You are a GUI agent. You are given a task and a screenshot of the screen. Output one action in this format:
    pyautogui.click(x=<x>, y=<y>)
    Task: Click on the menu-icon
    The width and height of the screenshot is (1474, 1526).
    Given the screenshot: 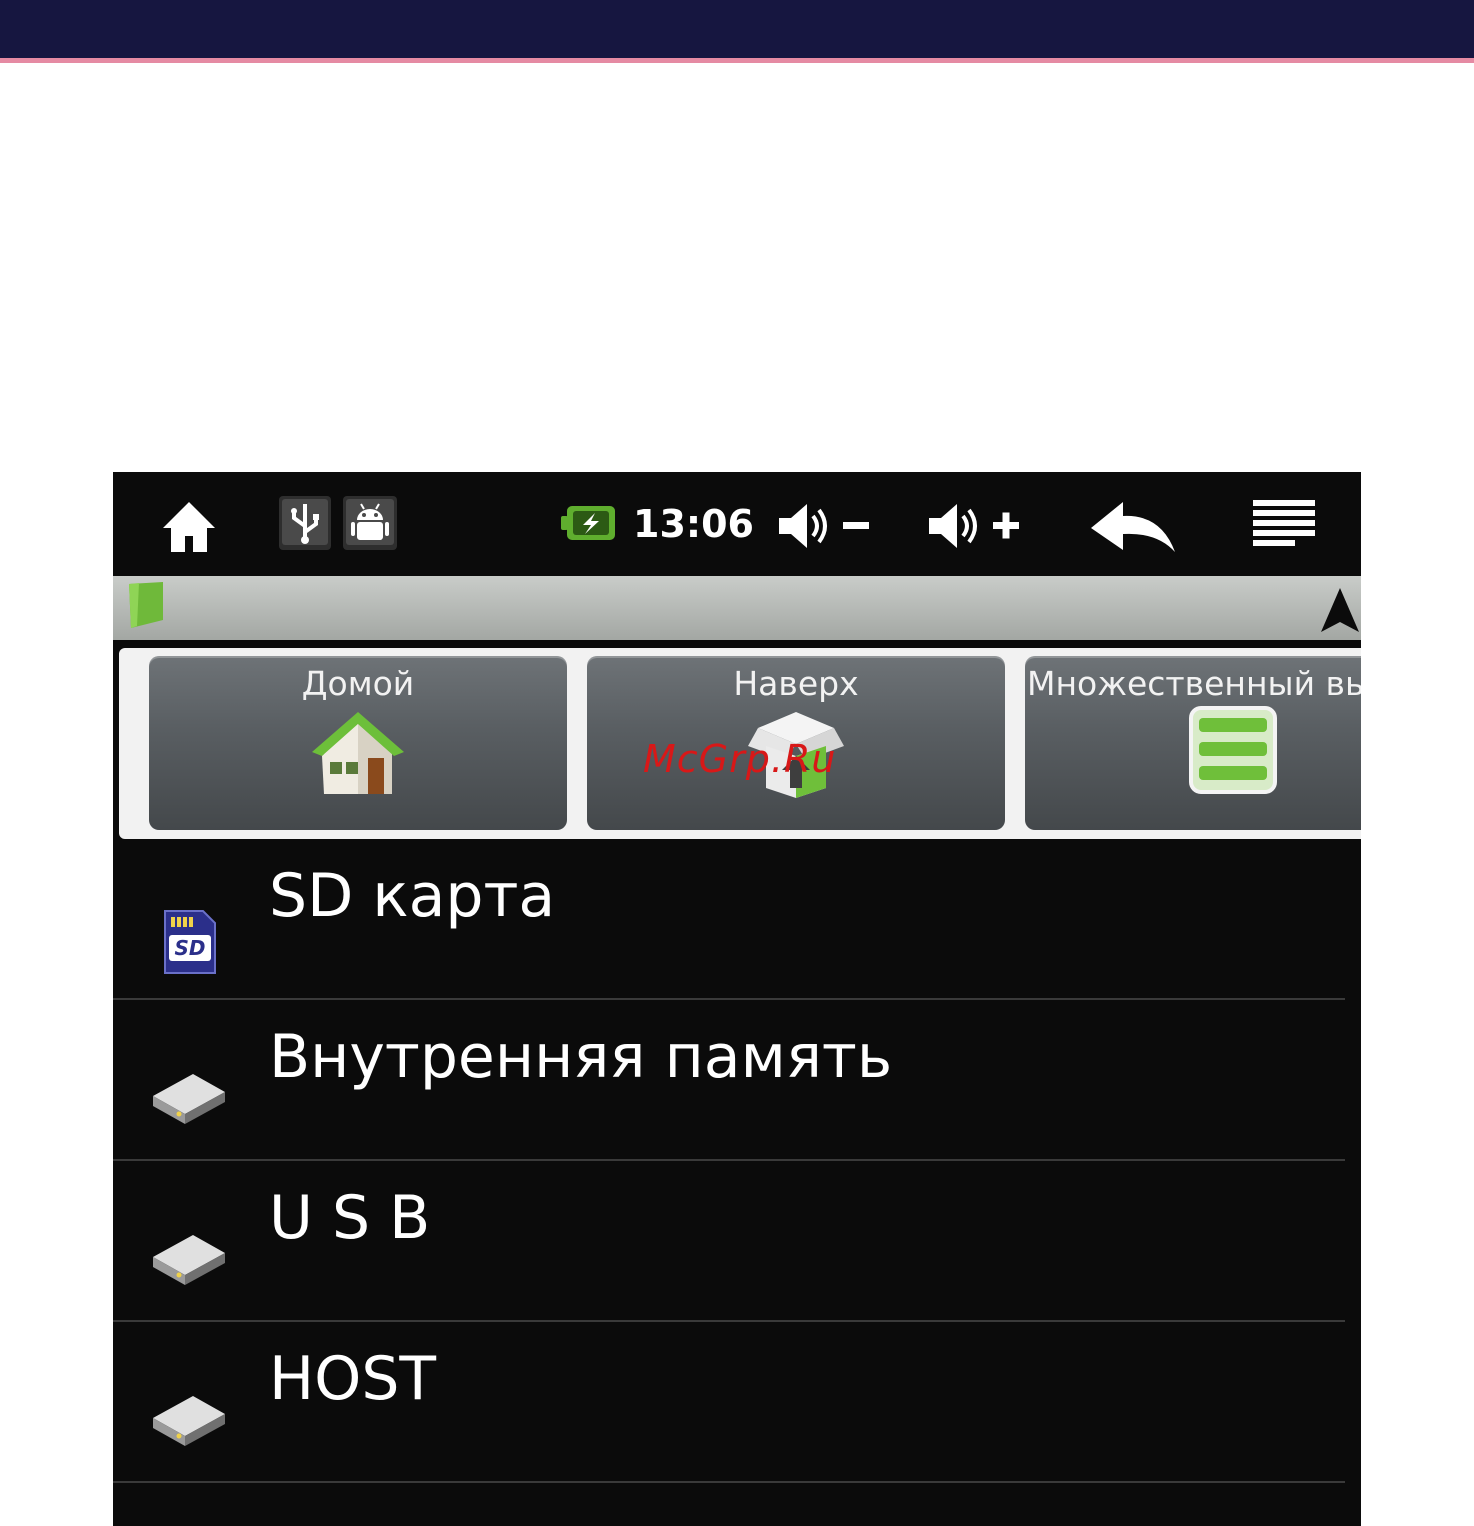 What is the action you would take?
    pyautogui.click(x=1284, y=524)
    